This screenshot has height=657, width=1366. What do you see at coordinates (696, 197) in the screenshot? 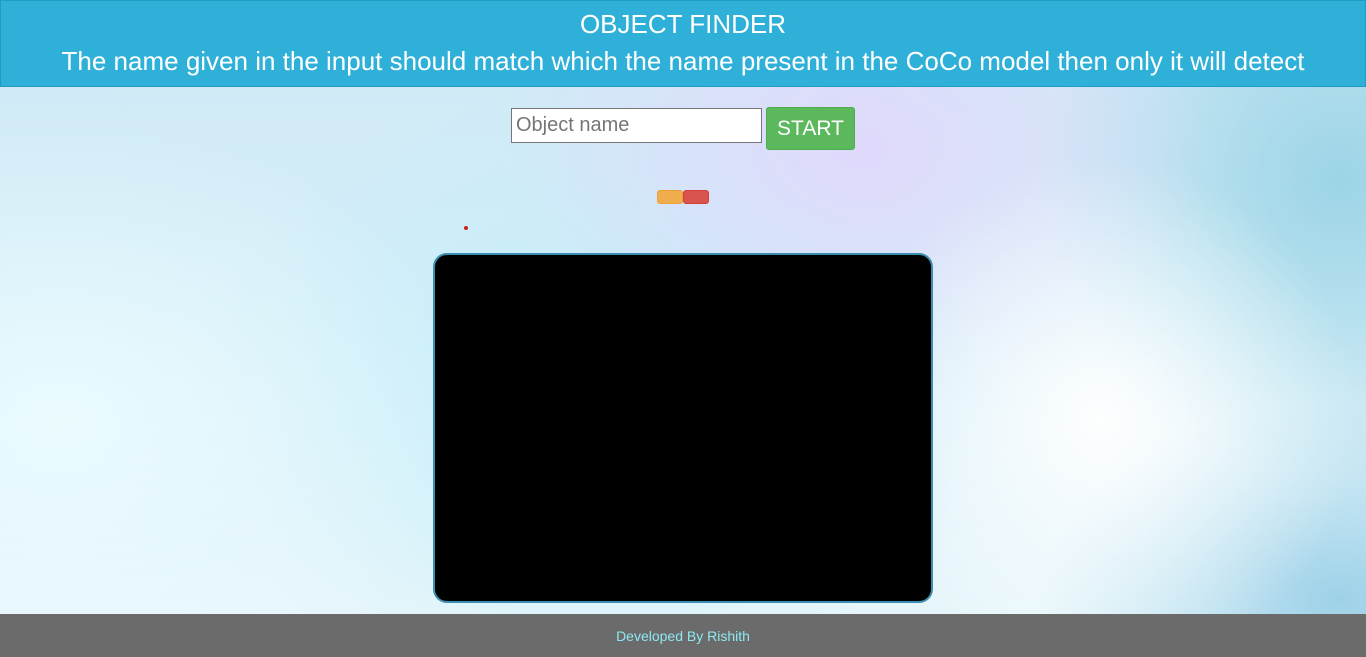
I see `status-indicator-red` at bounding box center [696, 197].